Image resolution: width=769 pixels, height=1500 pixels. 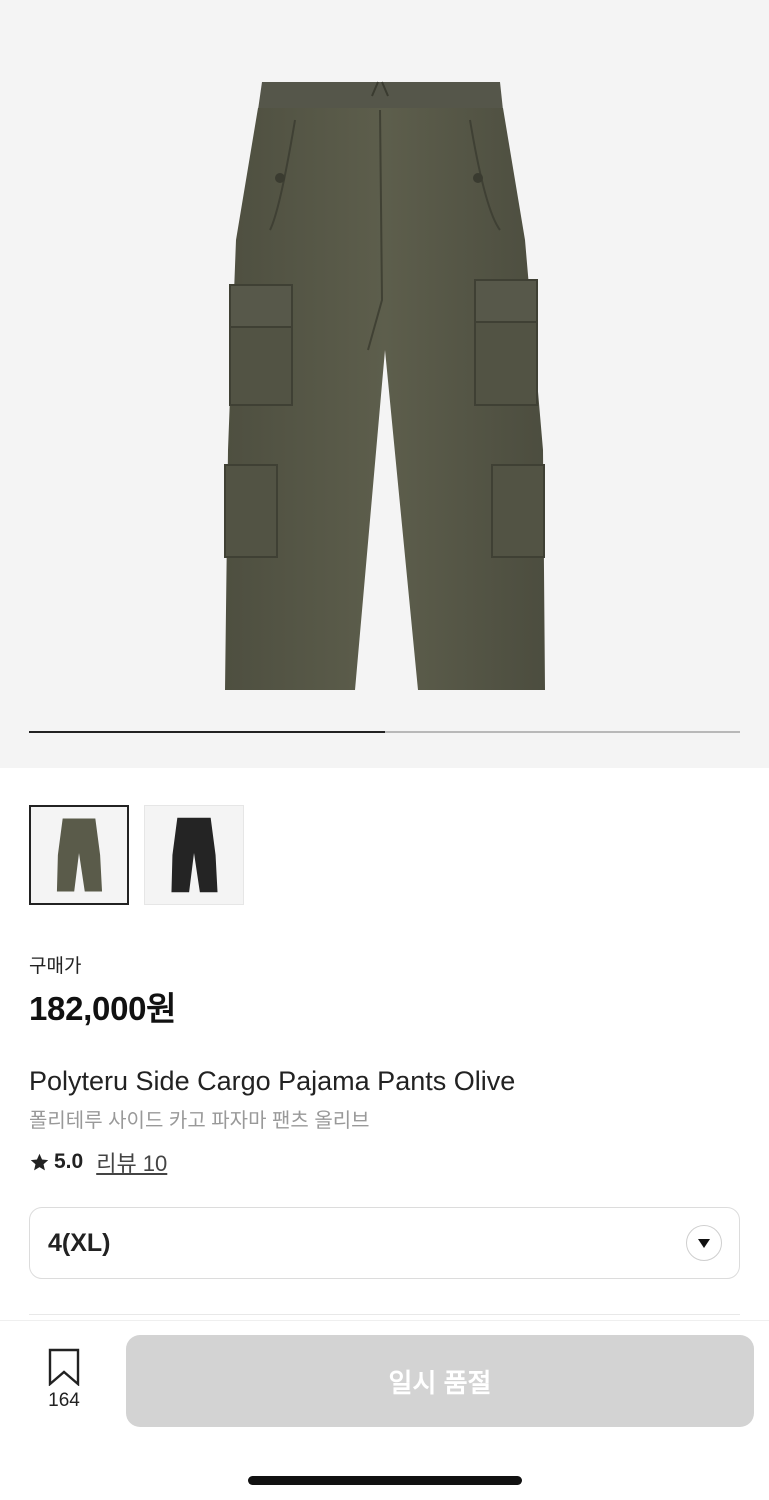 What do you see at coordinates (272, 1081) in the screenshot?
I see `product-name-english: Polyteru Side Cargo Pajama Pants Olive` at bounding box center [272, 1081].